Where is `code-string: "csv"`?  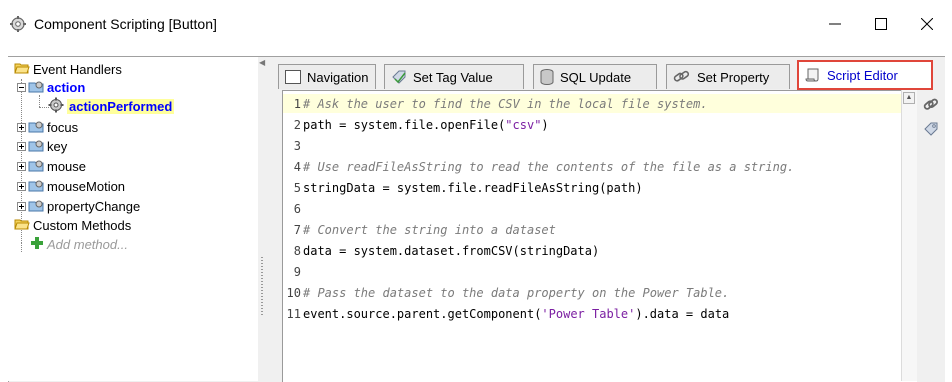 code-string: "csv" is located at coordinates (523, 124).